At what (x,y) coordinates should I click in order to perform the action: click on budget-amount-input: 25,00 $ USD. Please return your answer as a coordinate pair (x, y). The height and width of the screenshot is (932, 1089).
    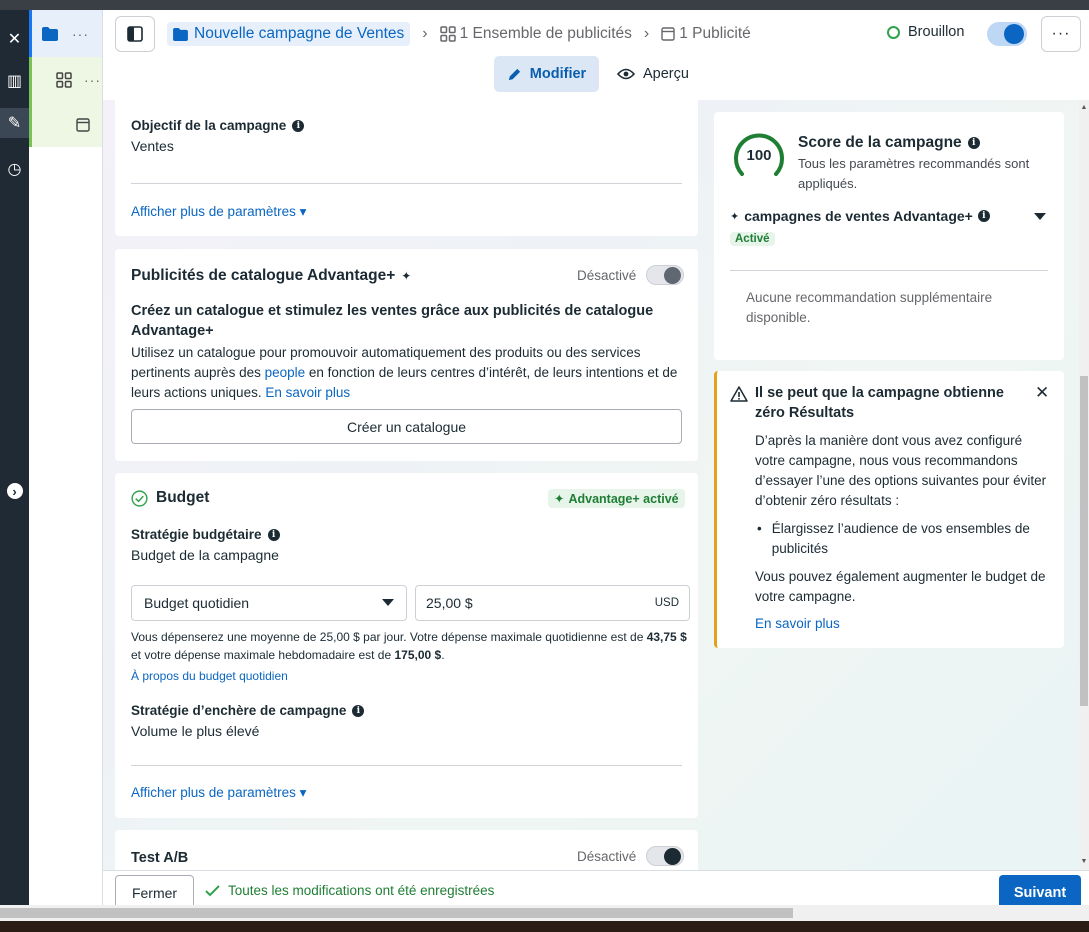
    Looking at the image, I should click on (552, 603).